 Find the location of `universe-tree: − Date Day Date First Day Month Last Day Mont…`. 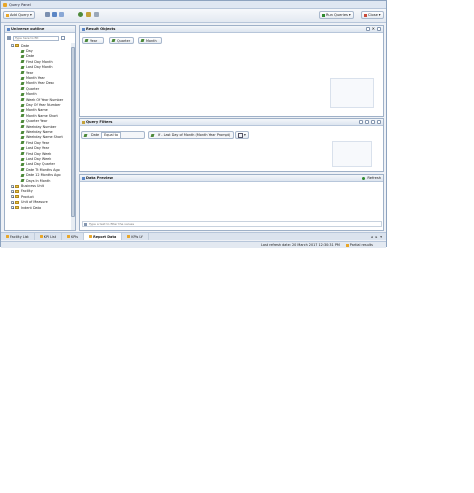

universe-tree: − Date Day Date First Day Month Last Day Mont… is located at coordinates (39, 136).